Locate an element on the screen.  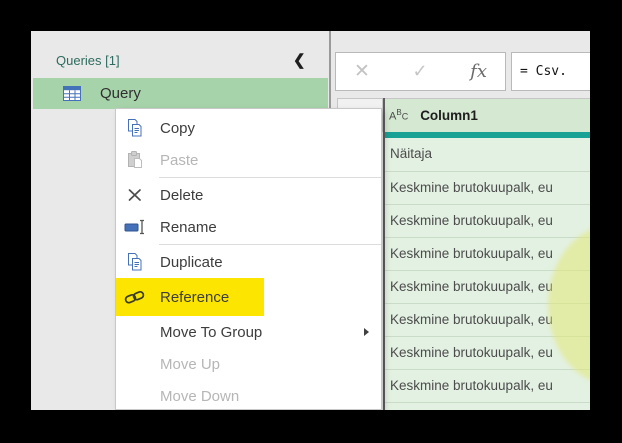
query-name: Query is located at coordinates (120, 93).